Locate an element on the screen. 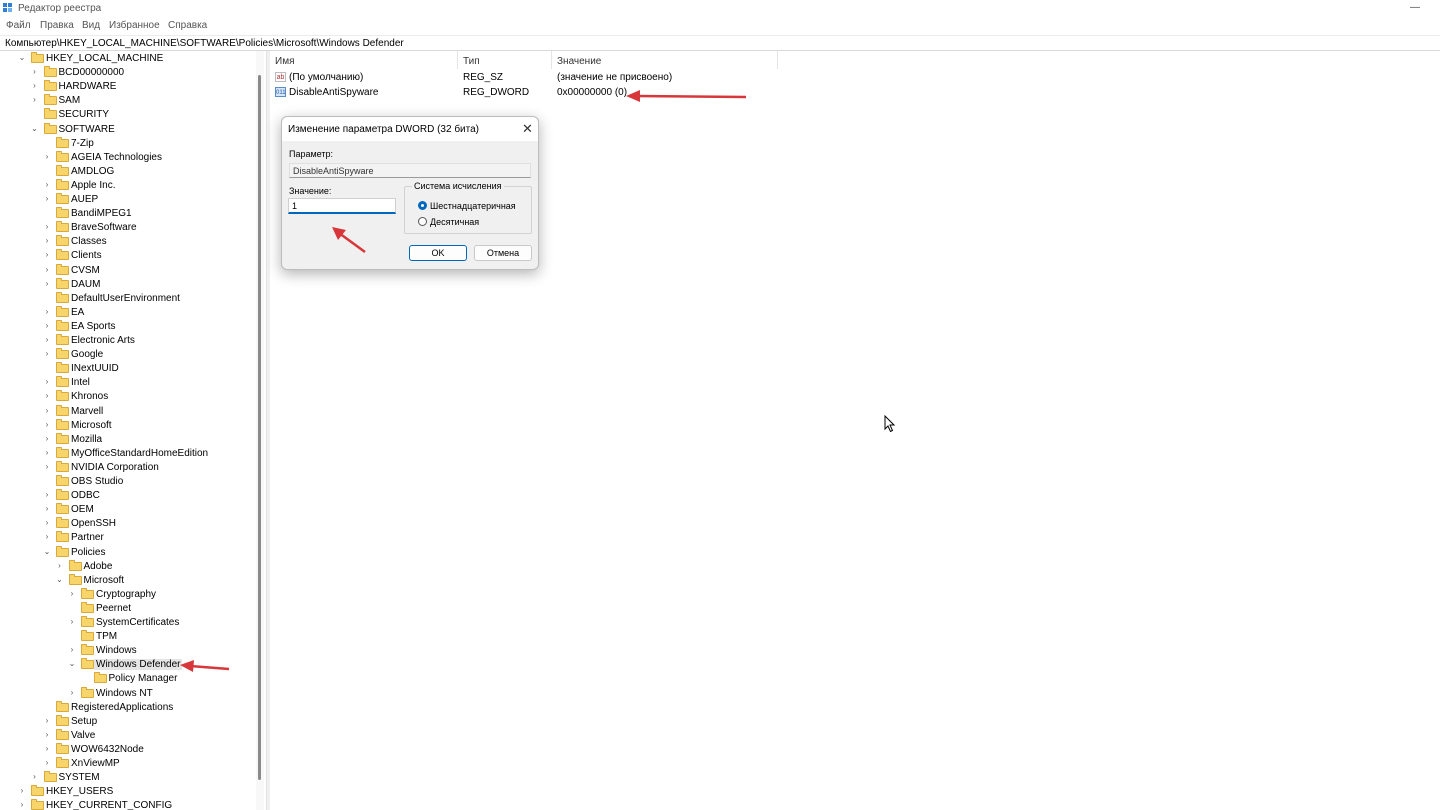  cancel-button: Отмена is located at coordinates (503, 253).